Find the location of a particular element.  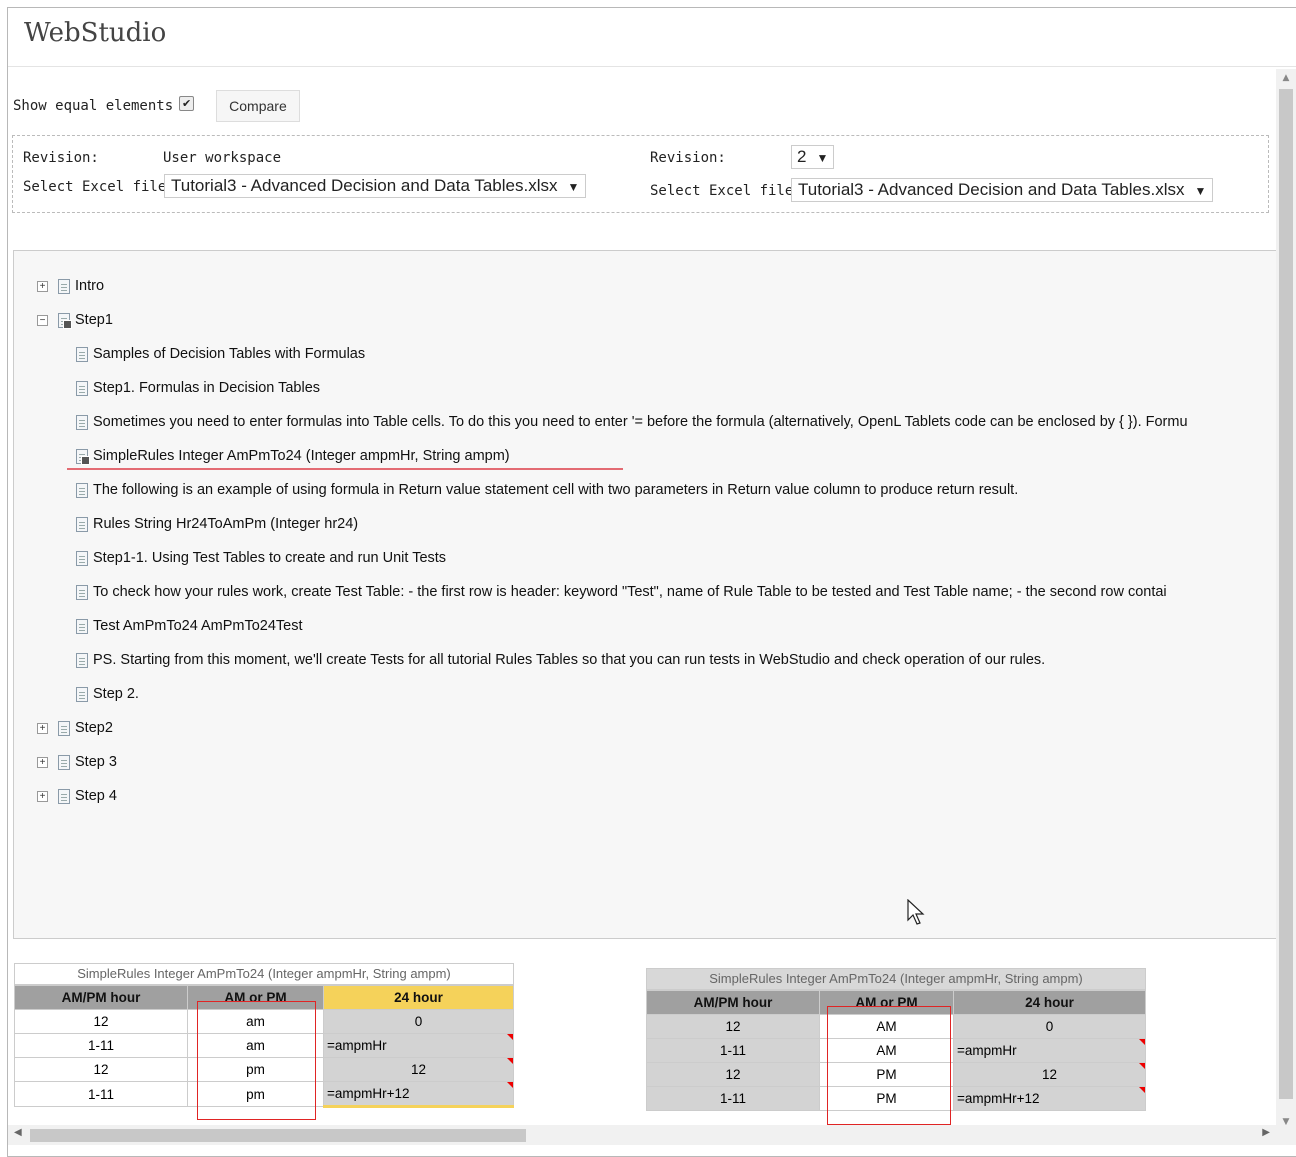

tree-node-step3: + Step 3 is located at coordinates (77, 762).